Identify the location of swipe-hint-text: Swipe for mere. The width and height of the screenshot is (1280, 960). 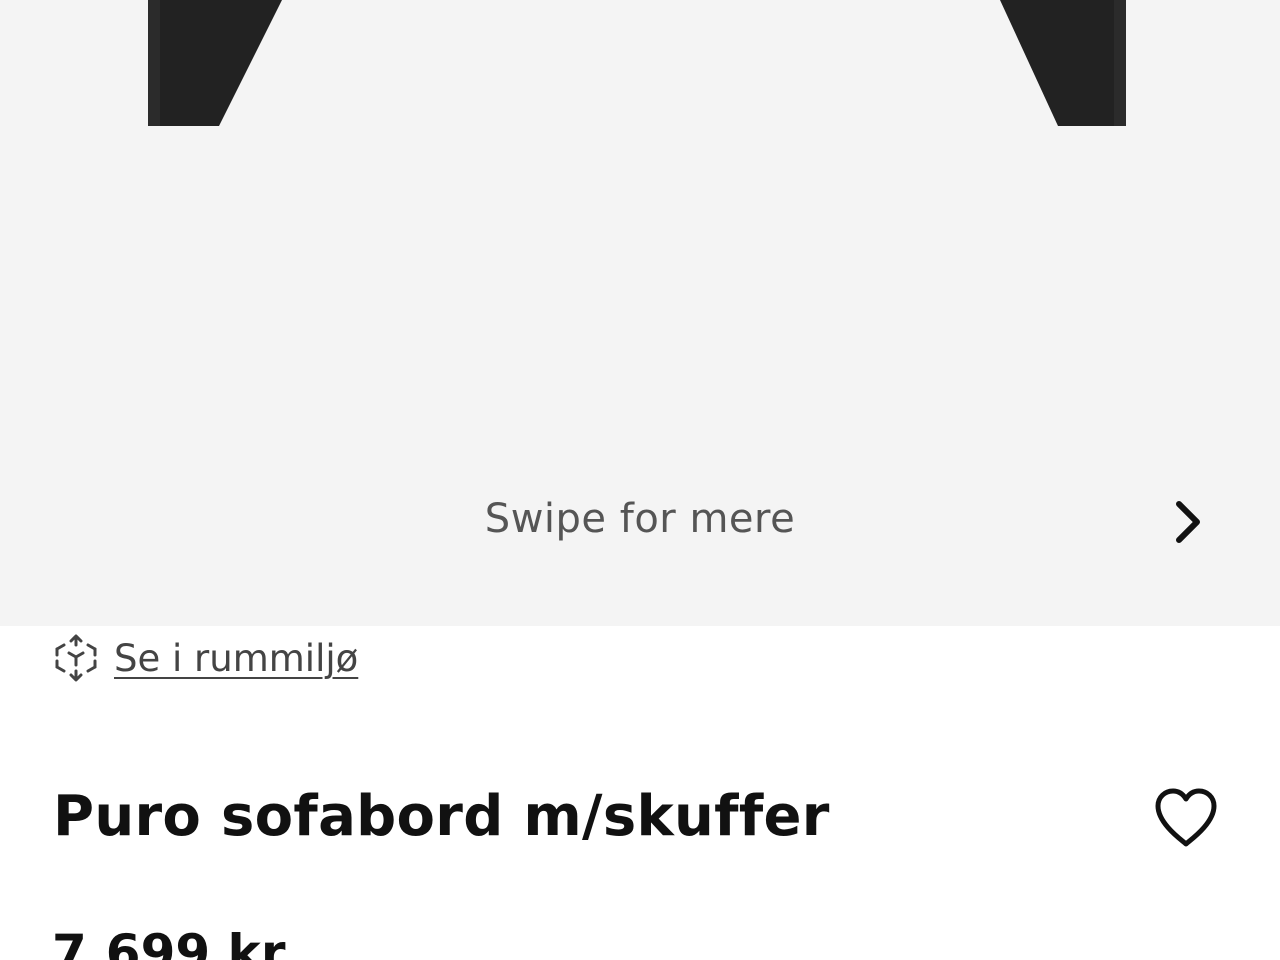
(640, 519).